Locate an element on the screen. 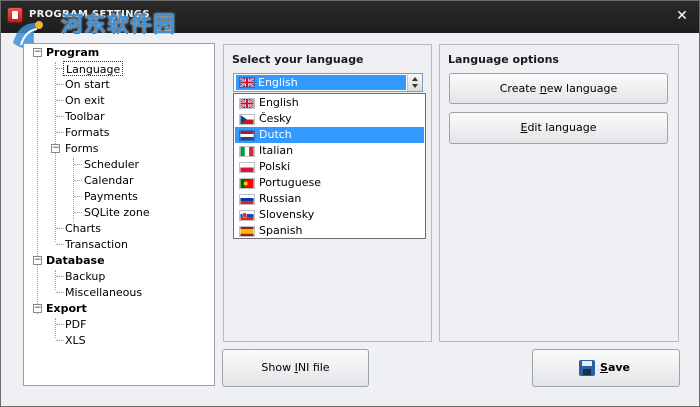  language-option-italian: Italian is located at coordinates (329, 151).